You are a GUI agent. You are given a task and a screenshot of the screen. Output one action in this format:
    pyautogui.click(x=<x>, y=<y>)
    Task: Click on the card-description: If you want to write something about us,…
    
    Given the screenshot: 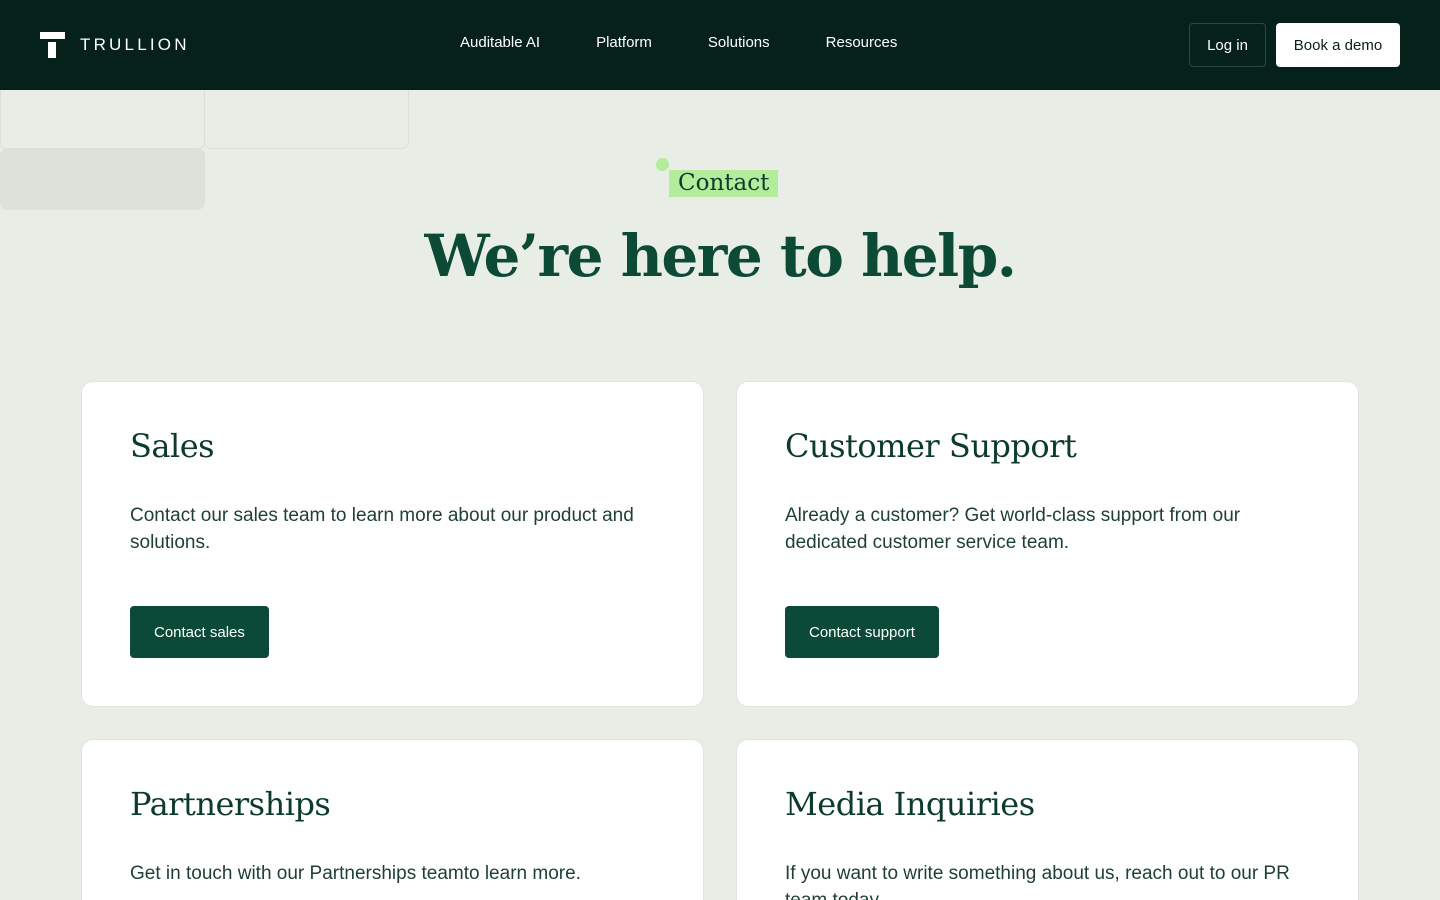 What is the action you would take?
    pyautogui.click(x=1037, y=881)
    